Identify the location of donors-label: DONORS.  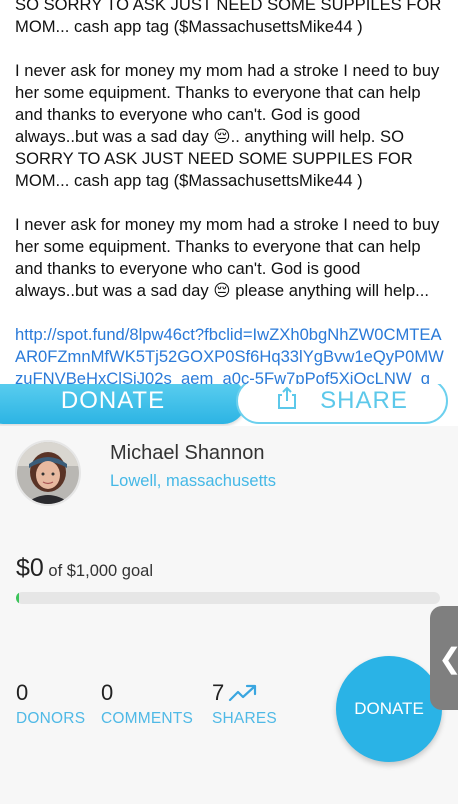
(51, 718).